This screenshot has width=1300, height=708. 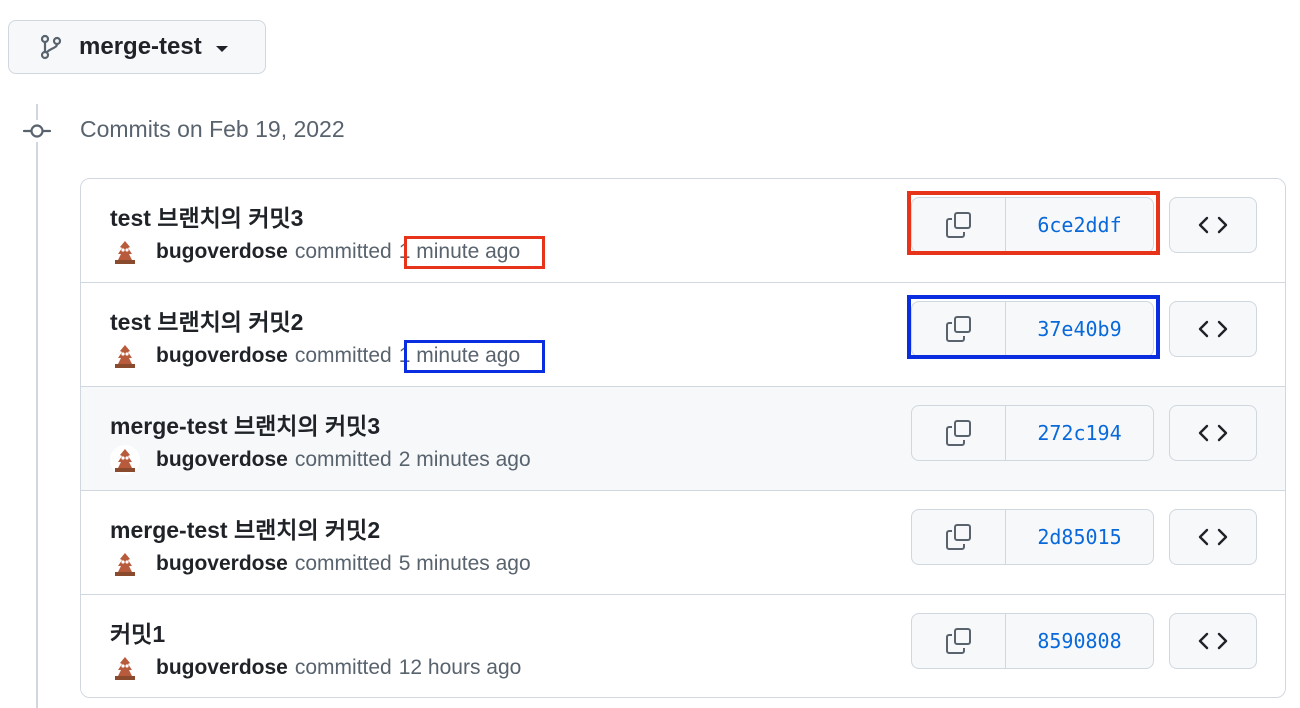 I want to click on commit-title-link: merge-test 브랜치의 커밋2, so click(x=245, y=528).